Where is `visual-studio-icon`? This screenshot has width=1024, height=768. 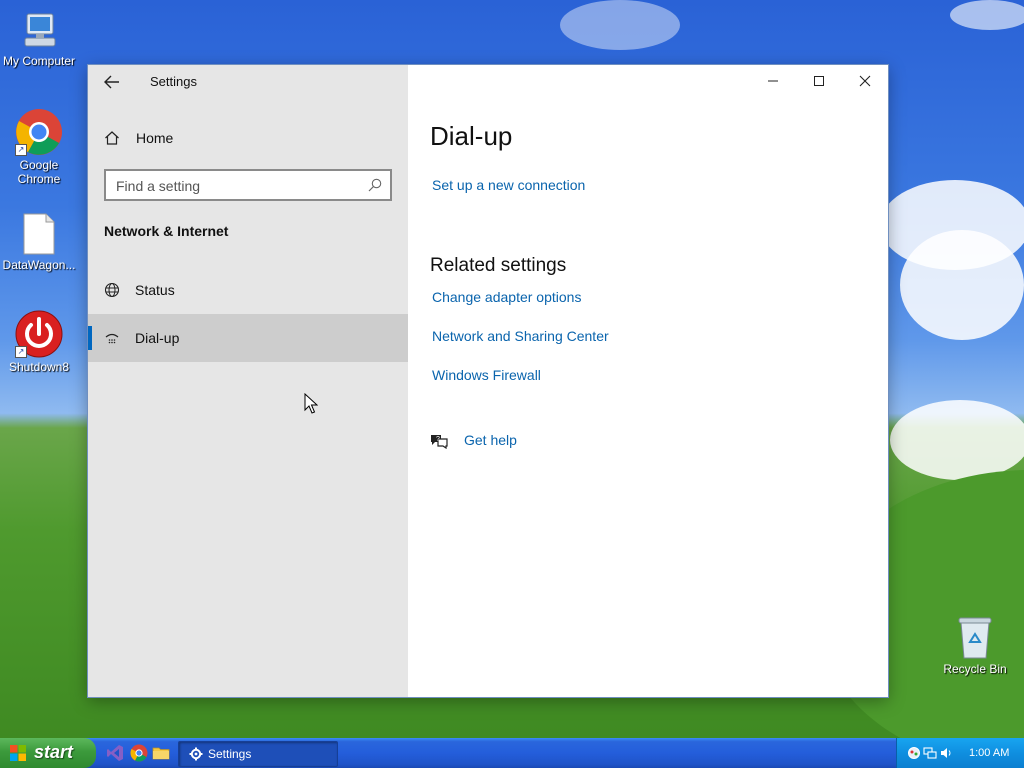
visual-studio-icon is located at coordinates (115, 753).